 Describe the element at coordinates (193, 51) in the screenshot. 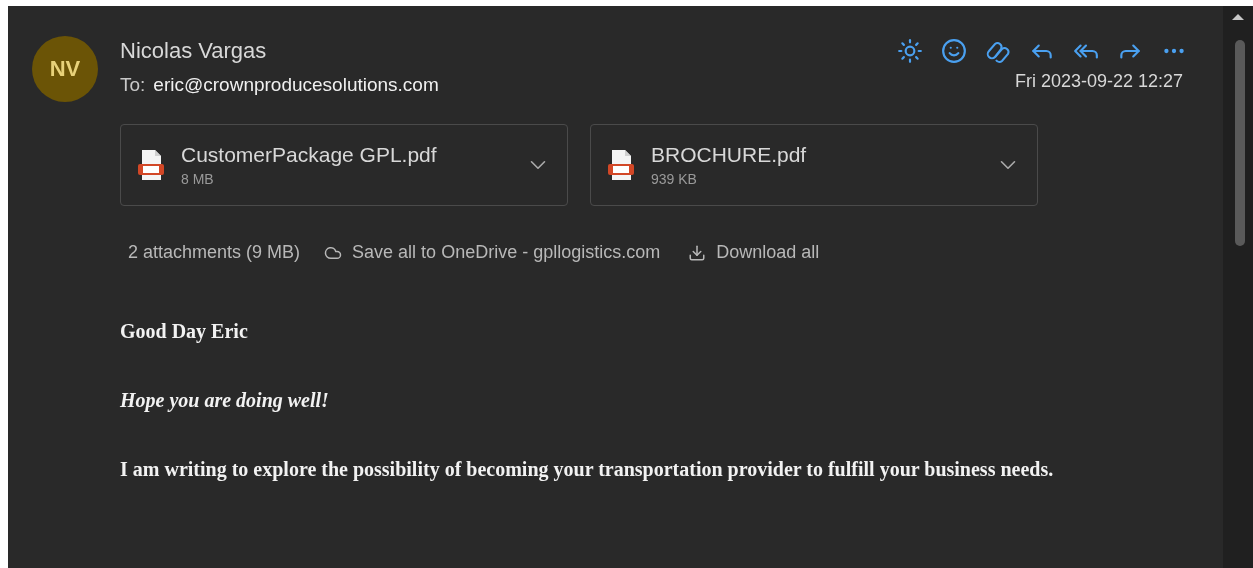

I see `sender-name: Nicolas Vargas` at that location.